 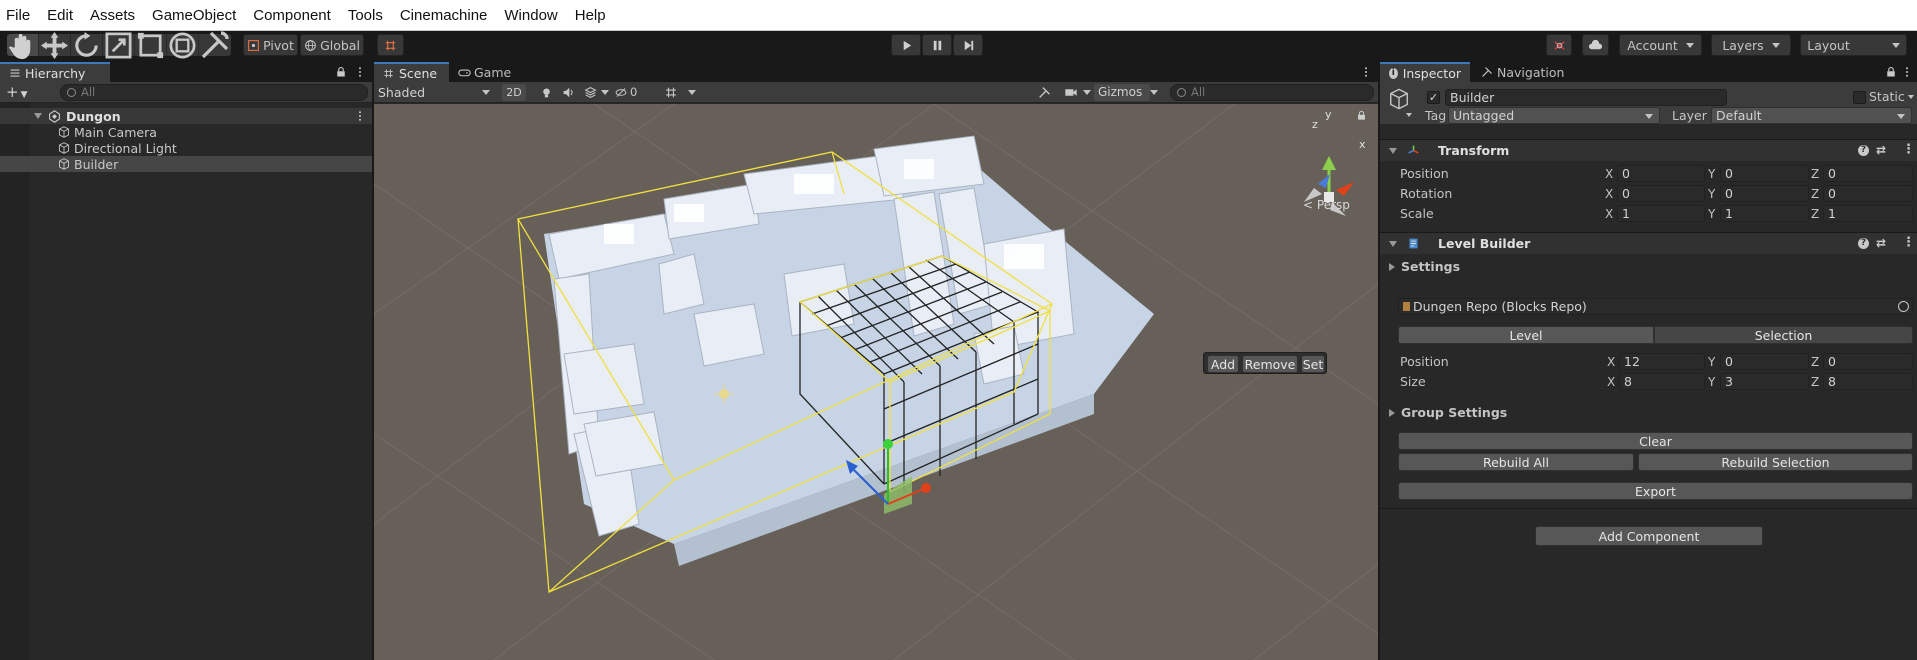 I want to click on active-checkbox: ✓, so click(x=1433, y=97).